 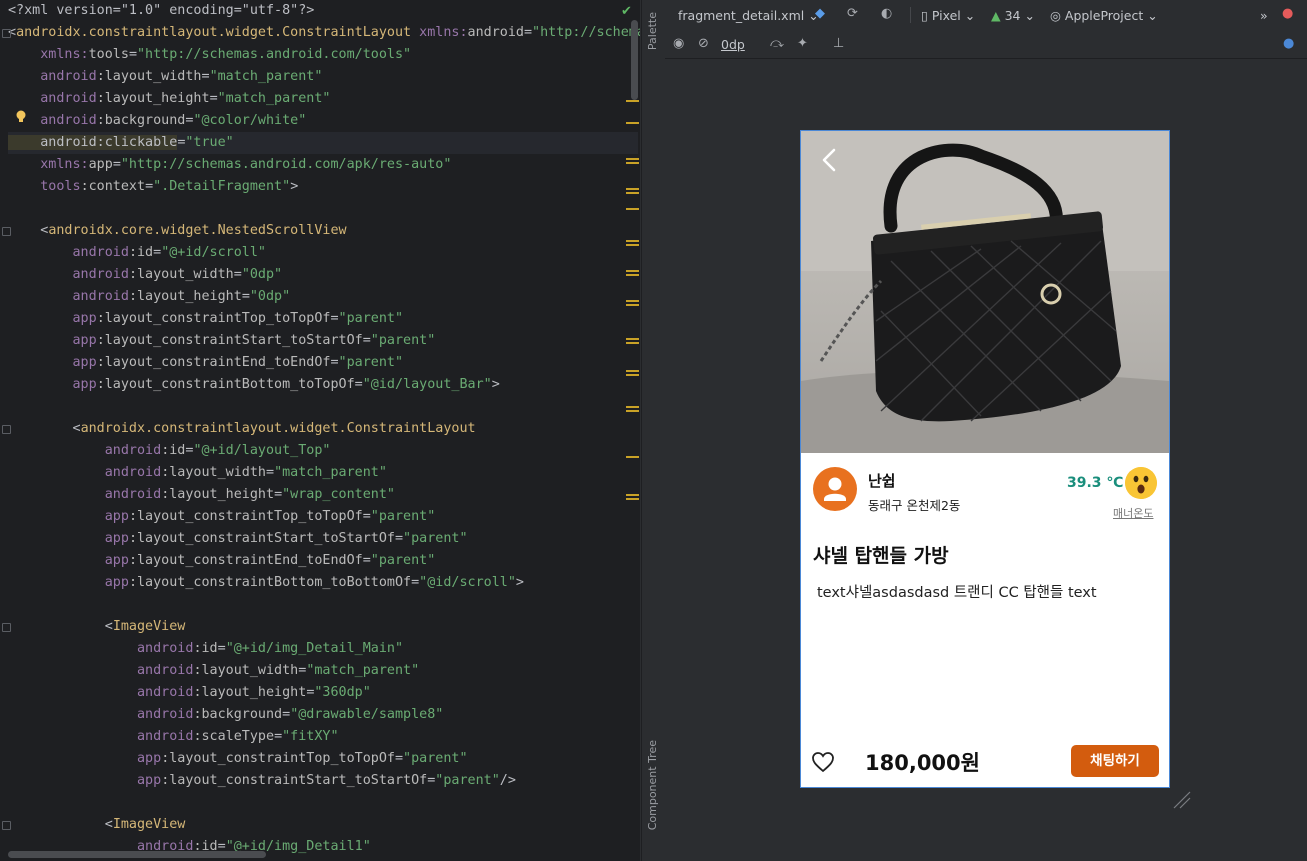 What do you see at coordinates (294, 186) in the screenshot?
I see `code-token: >` at bounding box center [294, 186].